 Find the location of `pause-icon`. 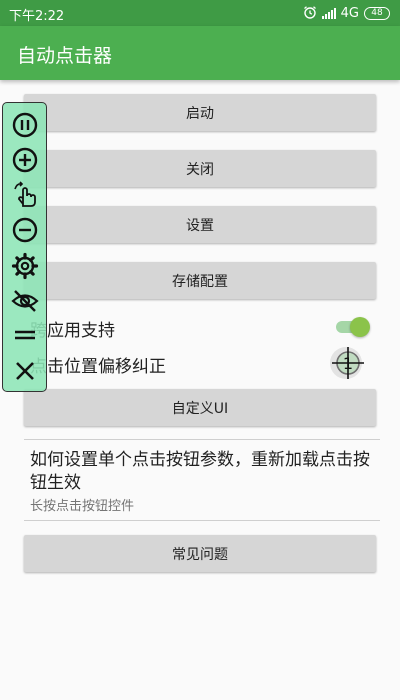

pause-icon is located at coordinates (25, 125).